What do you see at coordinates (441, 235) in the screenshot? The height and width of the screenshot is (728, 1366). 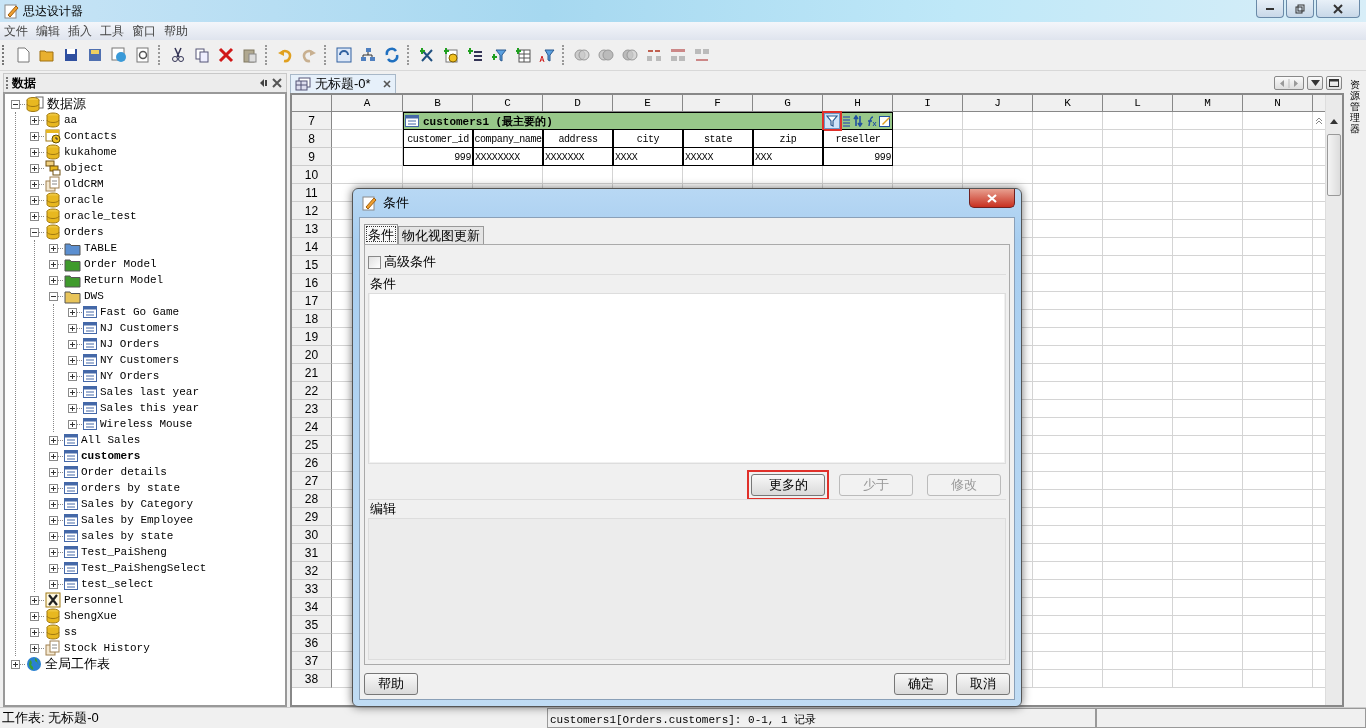 I see `tab: 物化视图更新` at bounding box center [441, 235].